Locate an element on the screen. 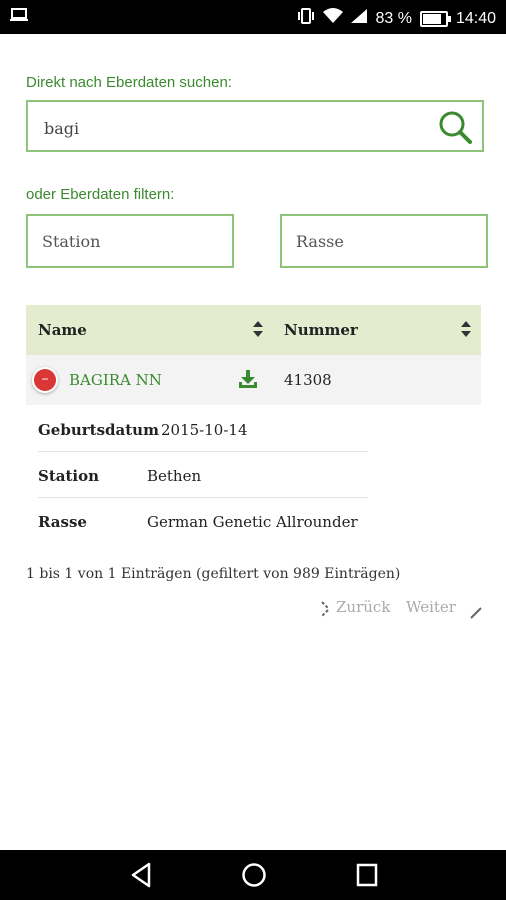 The image size is (506, 900). battery-percent: 83 % is located at coordinates (393, 18).